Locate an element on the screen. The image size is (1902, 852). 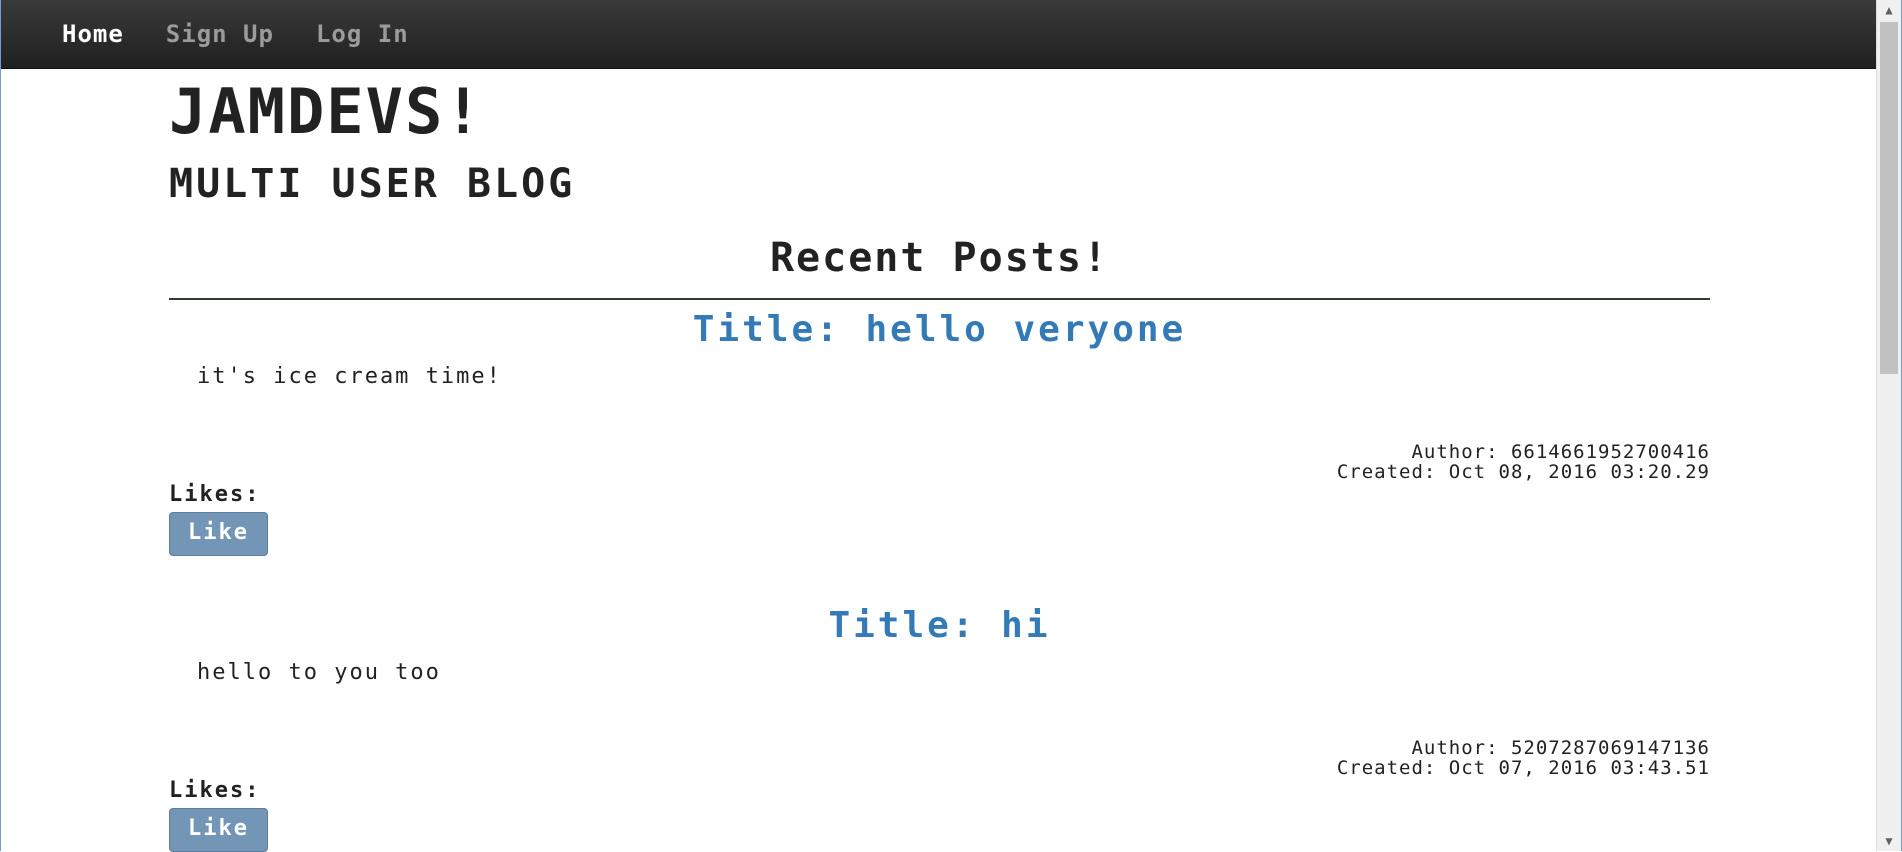
scroll-down-arrow-icon: ▼ is located at coordinates (1889, 841).